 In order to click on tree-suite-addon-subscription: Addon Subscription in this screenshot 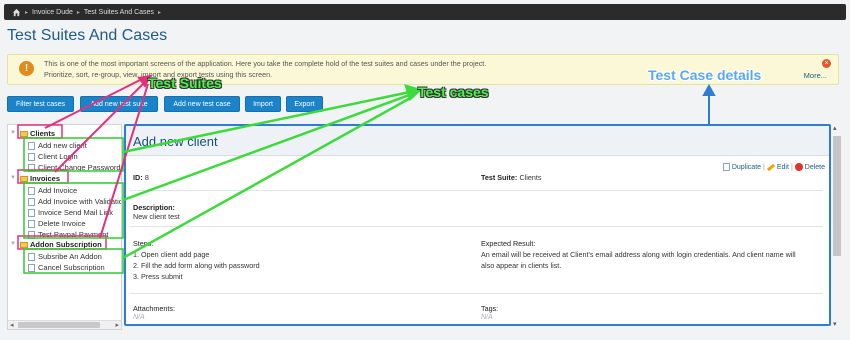, I will do `click(61, 244)`.